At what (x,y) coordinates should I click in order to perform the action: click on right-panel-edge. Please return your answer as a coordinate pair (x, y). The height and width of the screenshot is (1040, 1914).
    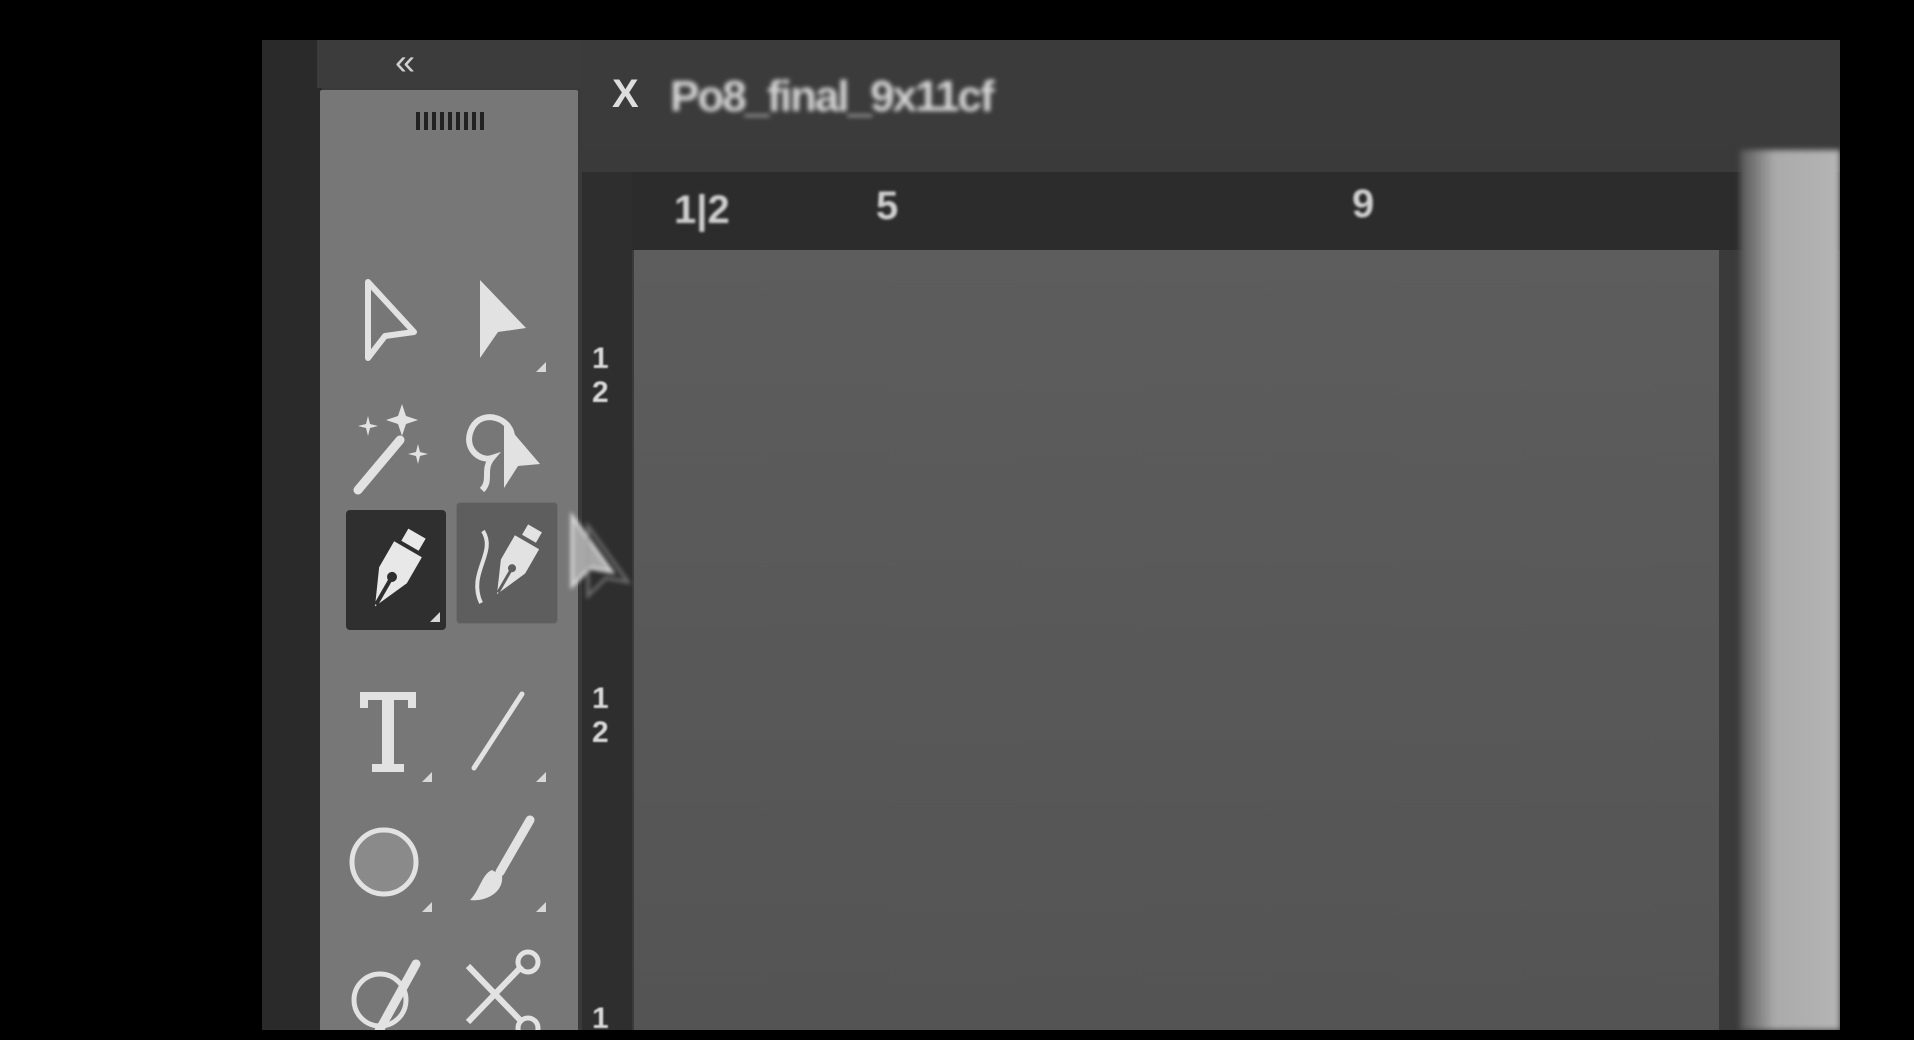
    Looking at the image, I should click on (1790, 590).